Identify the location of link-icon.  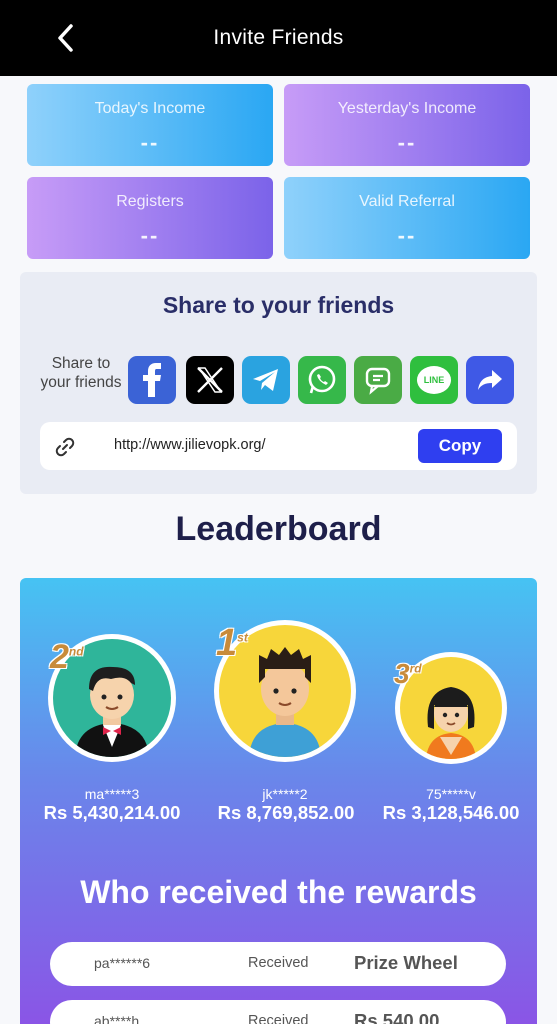
(65, 447).